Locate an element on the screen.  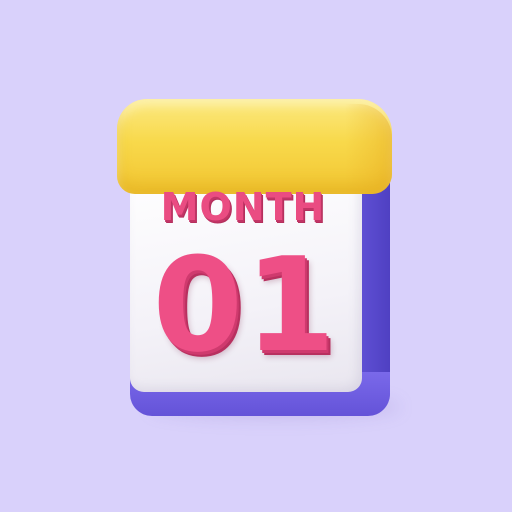
calendar-binding-edge is located at coordinates (368, 149).